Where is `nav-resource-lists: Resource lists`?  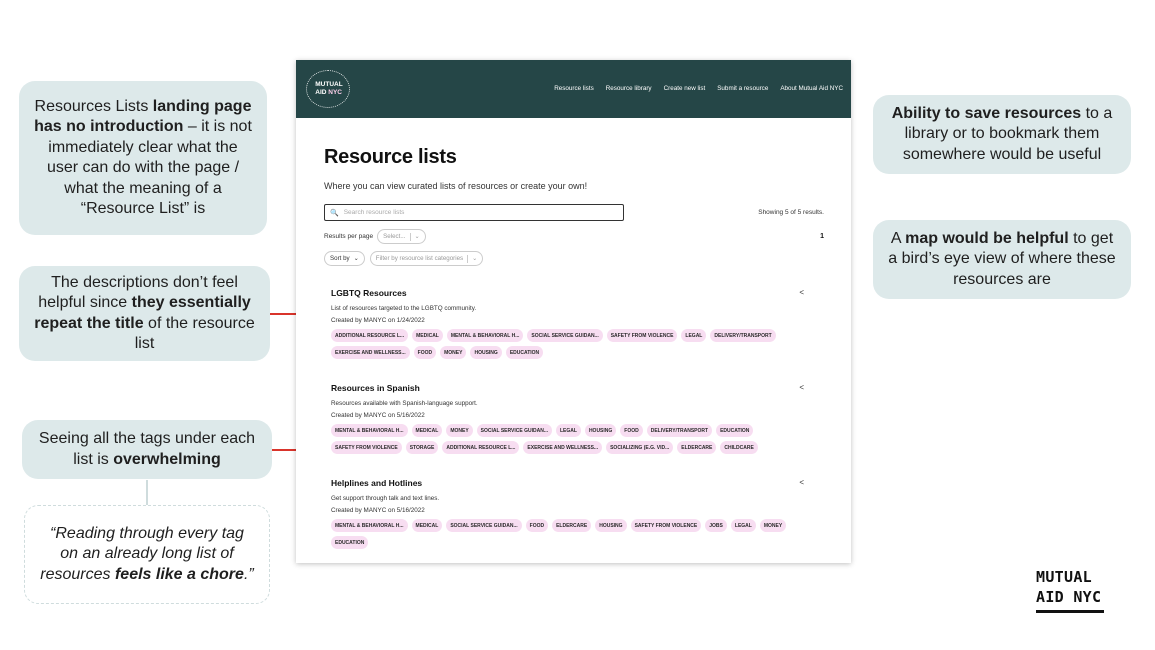 nav-resource-lists: Resource lists is located at coordinates (574, 88).